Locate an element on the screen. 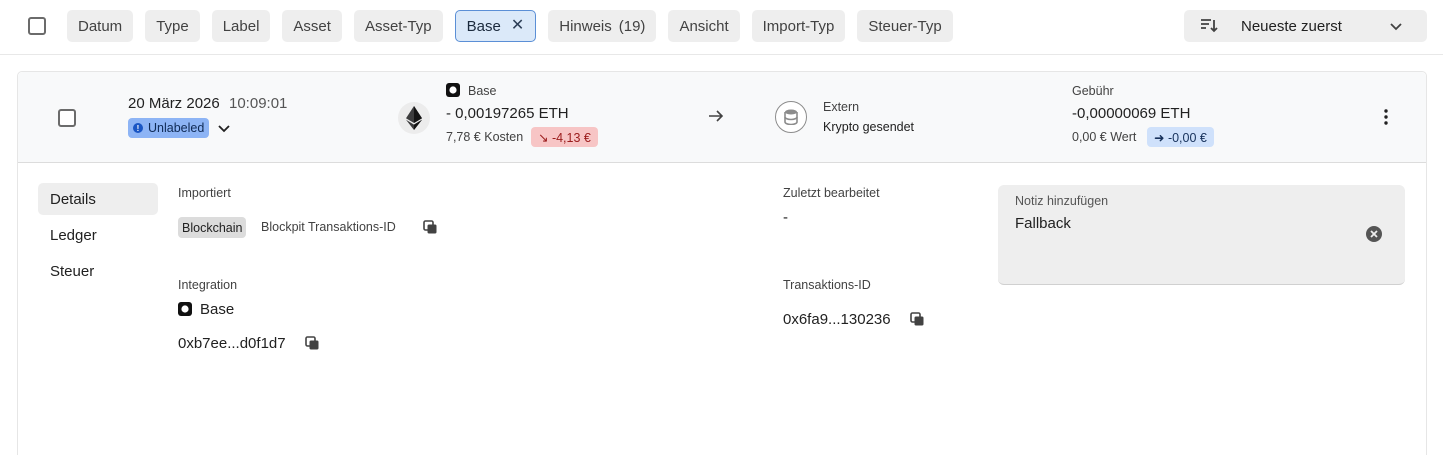 The image size is (1443, 455). chip-label: Import-Typ is located at coordinates (798, 26).